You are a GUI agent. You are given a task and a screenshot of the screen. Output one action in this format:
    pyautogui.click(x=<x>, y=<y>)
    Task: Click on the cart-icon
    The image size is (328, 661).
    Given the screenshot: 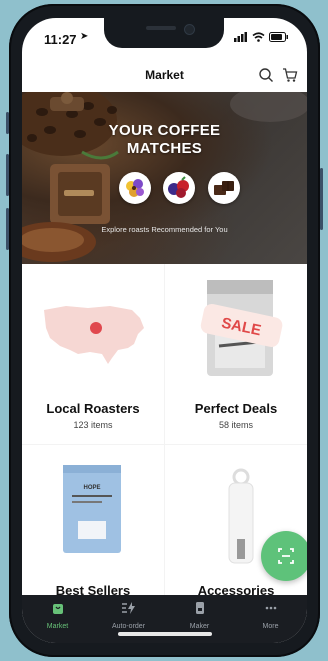 What is the action you would take?
    pyautogui.click(x=290, y=75)
    